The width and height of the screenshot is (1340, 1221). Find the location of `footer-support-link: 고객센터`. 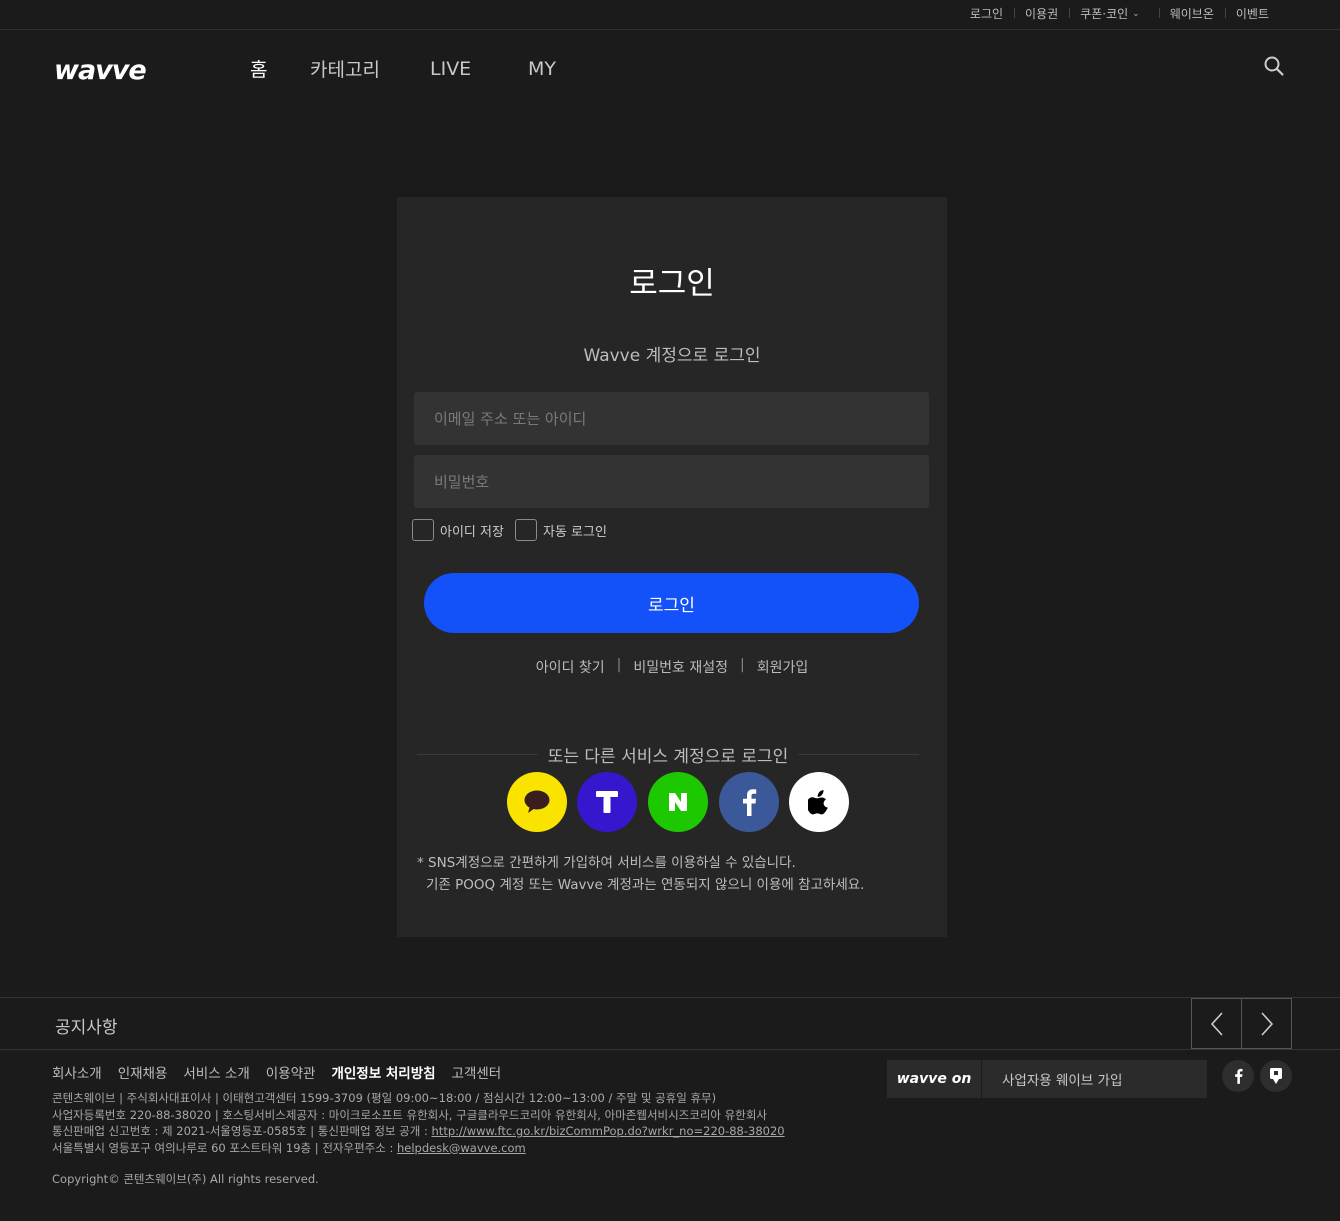

footer-support-link: 고객센터 is located at coordinates (477, 1072).